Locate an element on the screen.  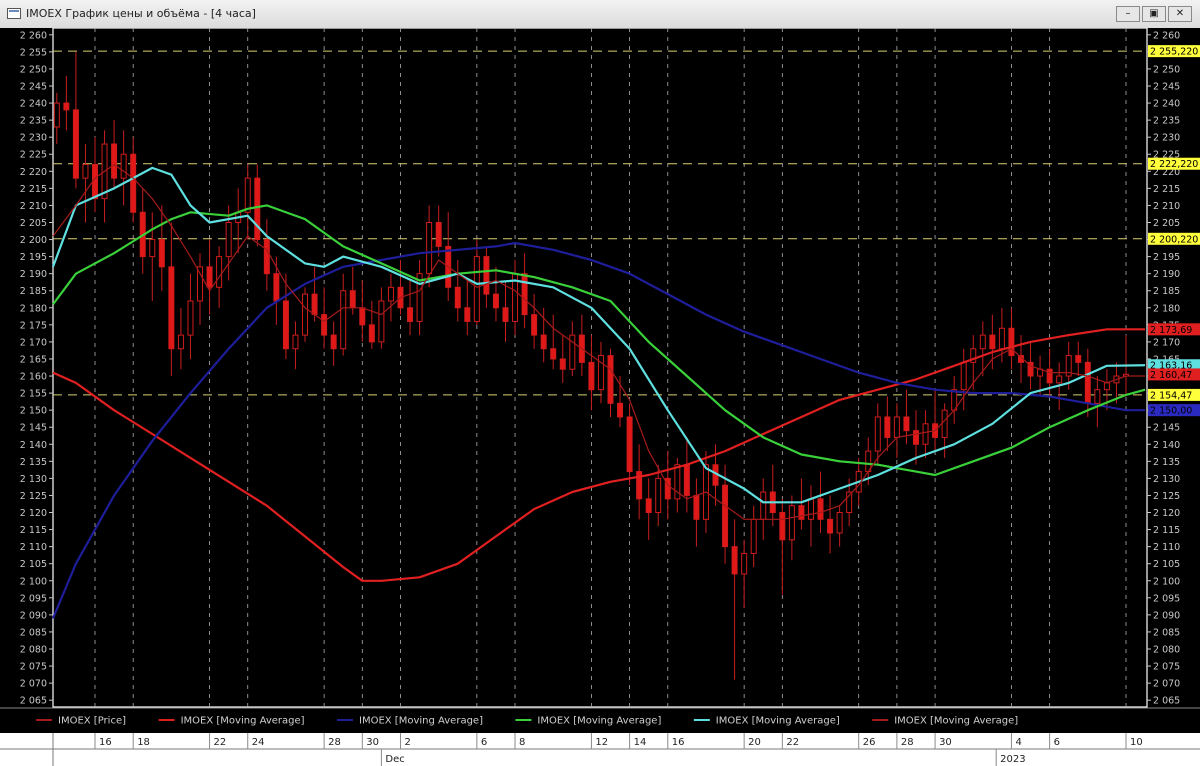
date-tick-label: 10 is located at coordinates (1136, 742).